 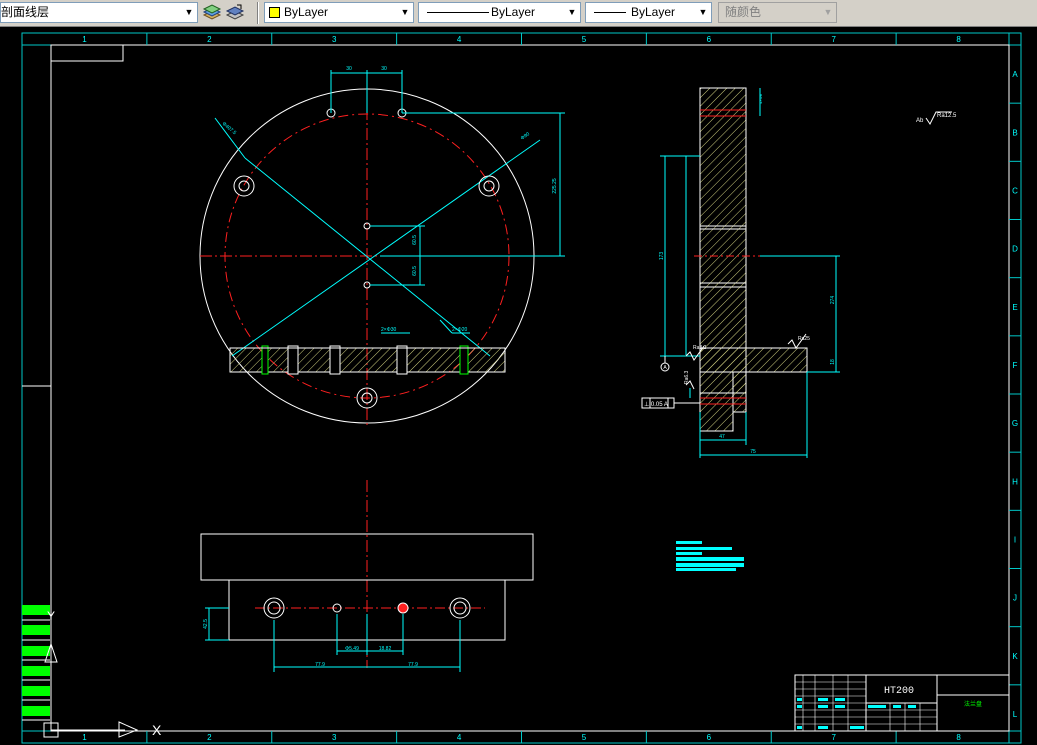 What do you see at coordinates (833, 300) in the screenshot?
I see `dim-side-274: 274` at bounding box center [833, 300].